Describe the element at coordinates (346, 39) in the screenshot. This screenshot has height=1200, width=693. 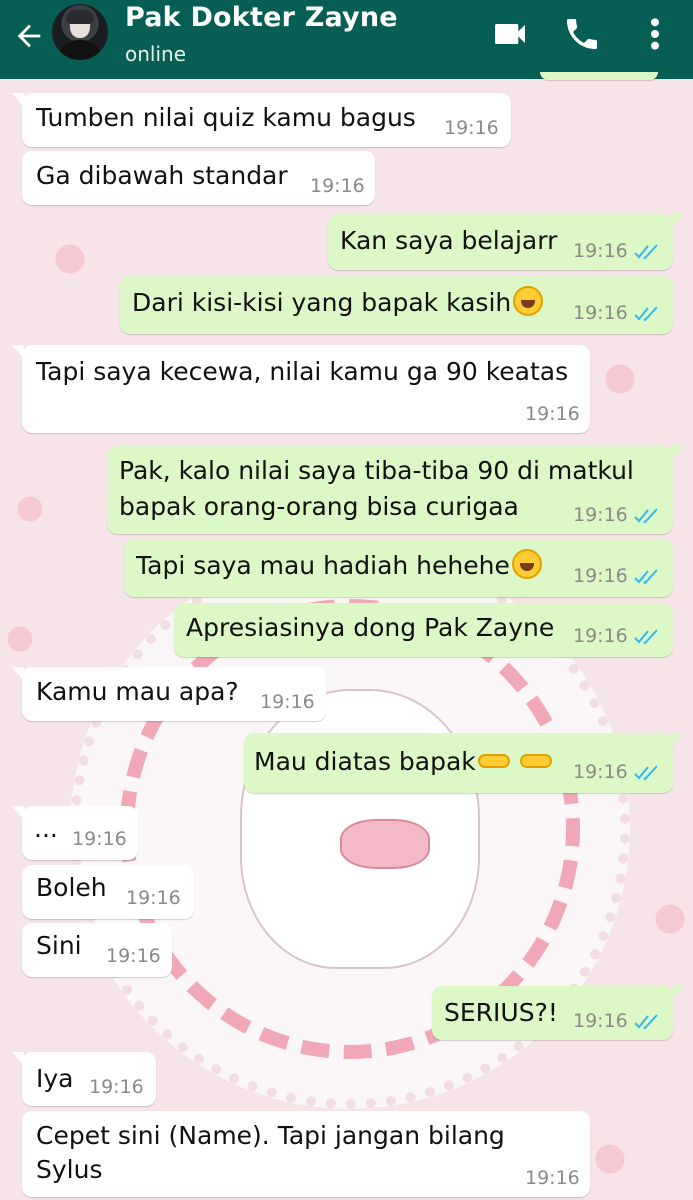
I see `chat-header: Pak Dokter Zayne online` at that location.